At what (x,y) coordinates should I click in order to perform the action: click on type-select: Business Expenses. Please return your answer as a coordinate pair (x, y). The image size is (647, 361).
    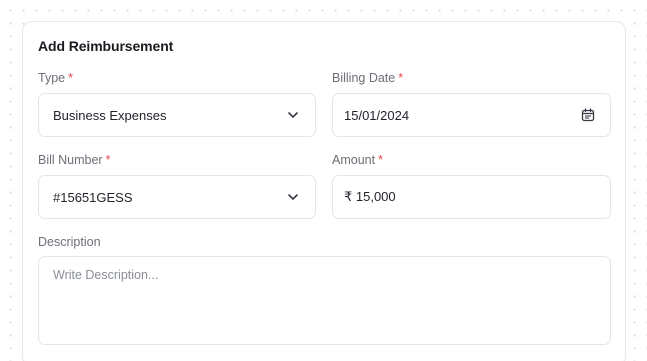
    Looking at the image, I should click on (177, 115).